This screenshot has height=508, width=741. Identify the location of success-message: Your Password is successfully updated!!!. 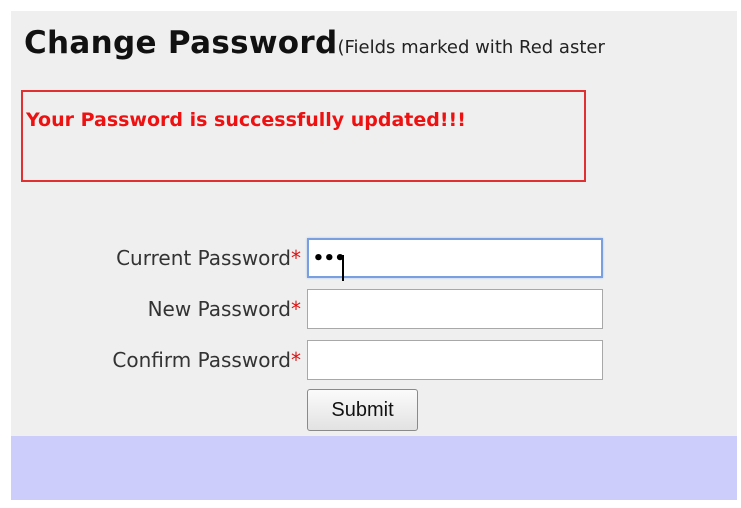
(246, 120).